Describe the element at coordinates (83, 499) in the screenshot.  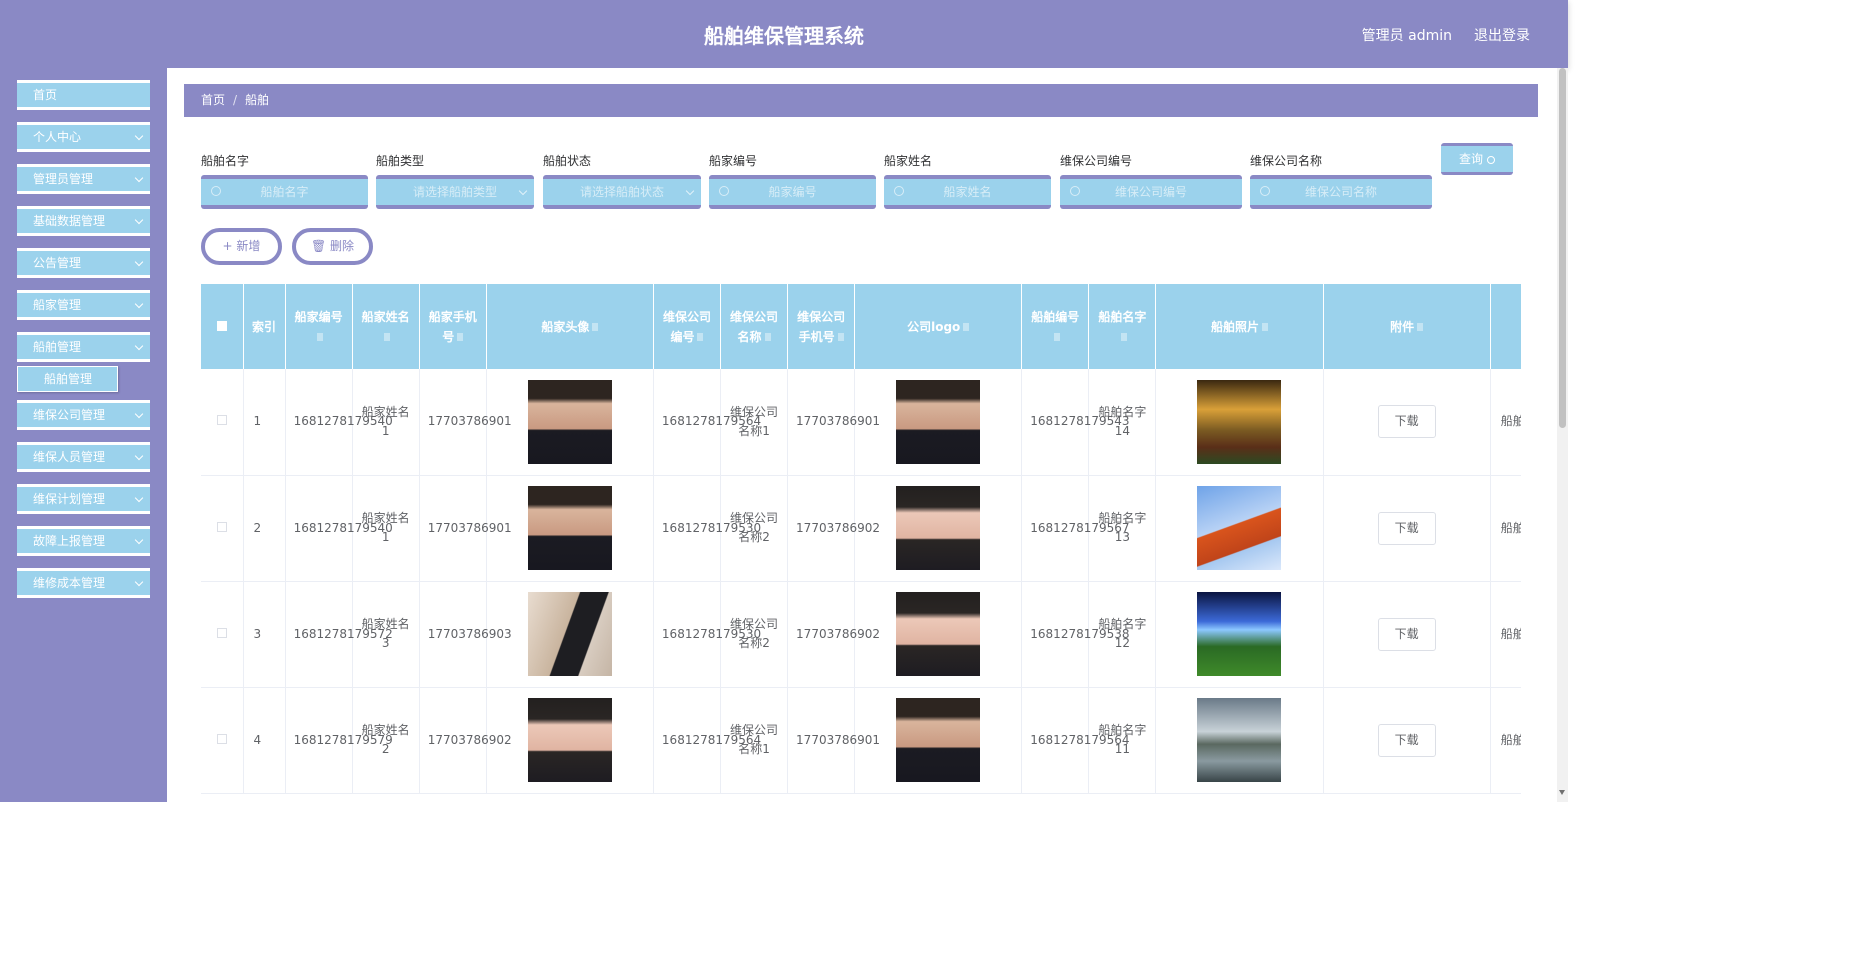
I see `sidebar-item-plan: 维保计划管理` at that location.